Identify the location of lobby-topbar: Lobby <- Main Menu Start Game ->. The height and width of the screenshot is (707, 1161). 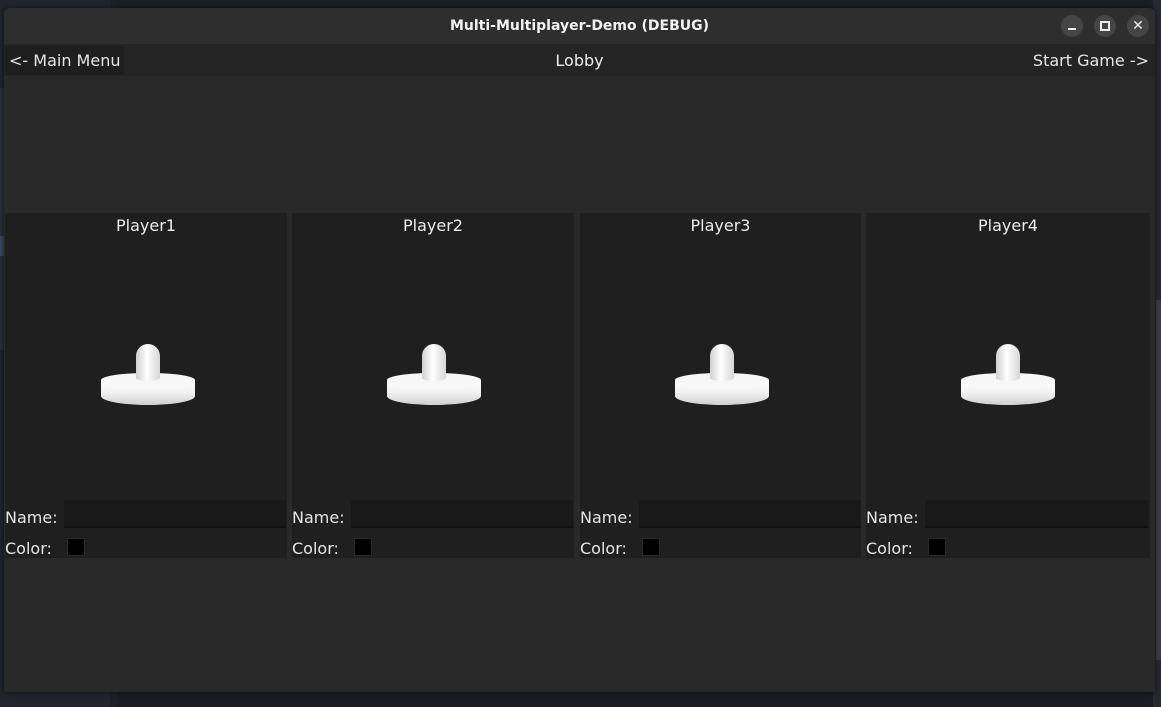
(579, 60).